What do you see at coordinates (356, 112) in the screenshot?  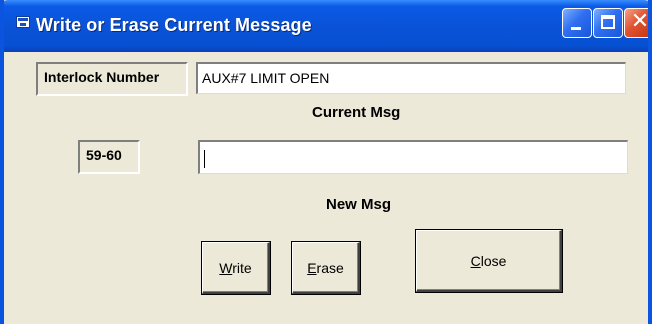 I see `current-msg-caption: Current Msg` at bounding box center [356, 112].